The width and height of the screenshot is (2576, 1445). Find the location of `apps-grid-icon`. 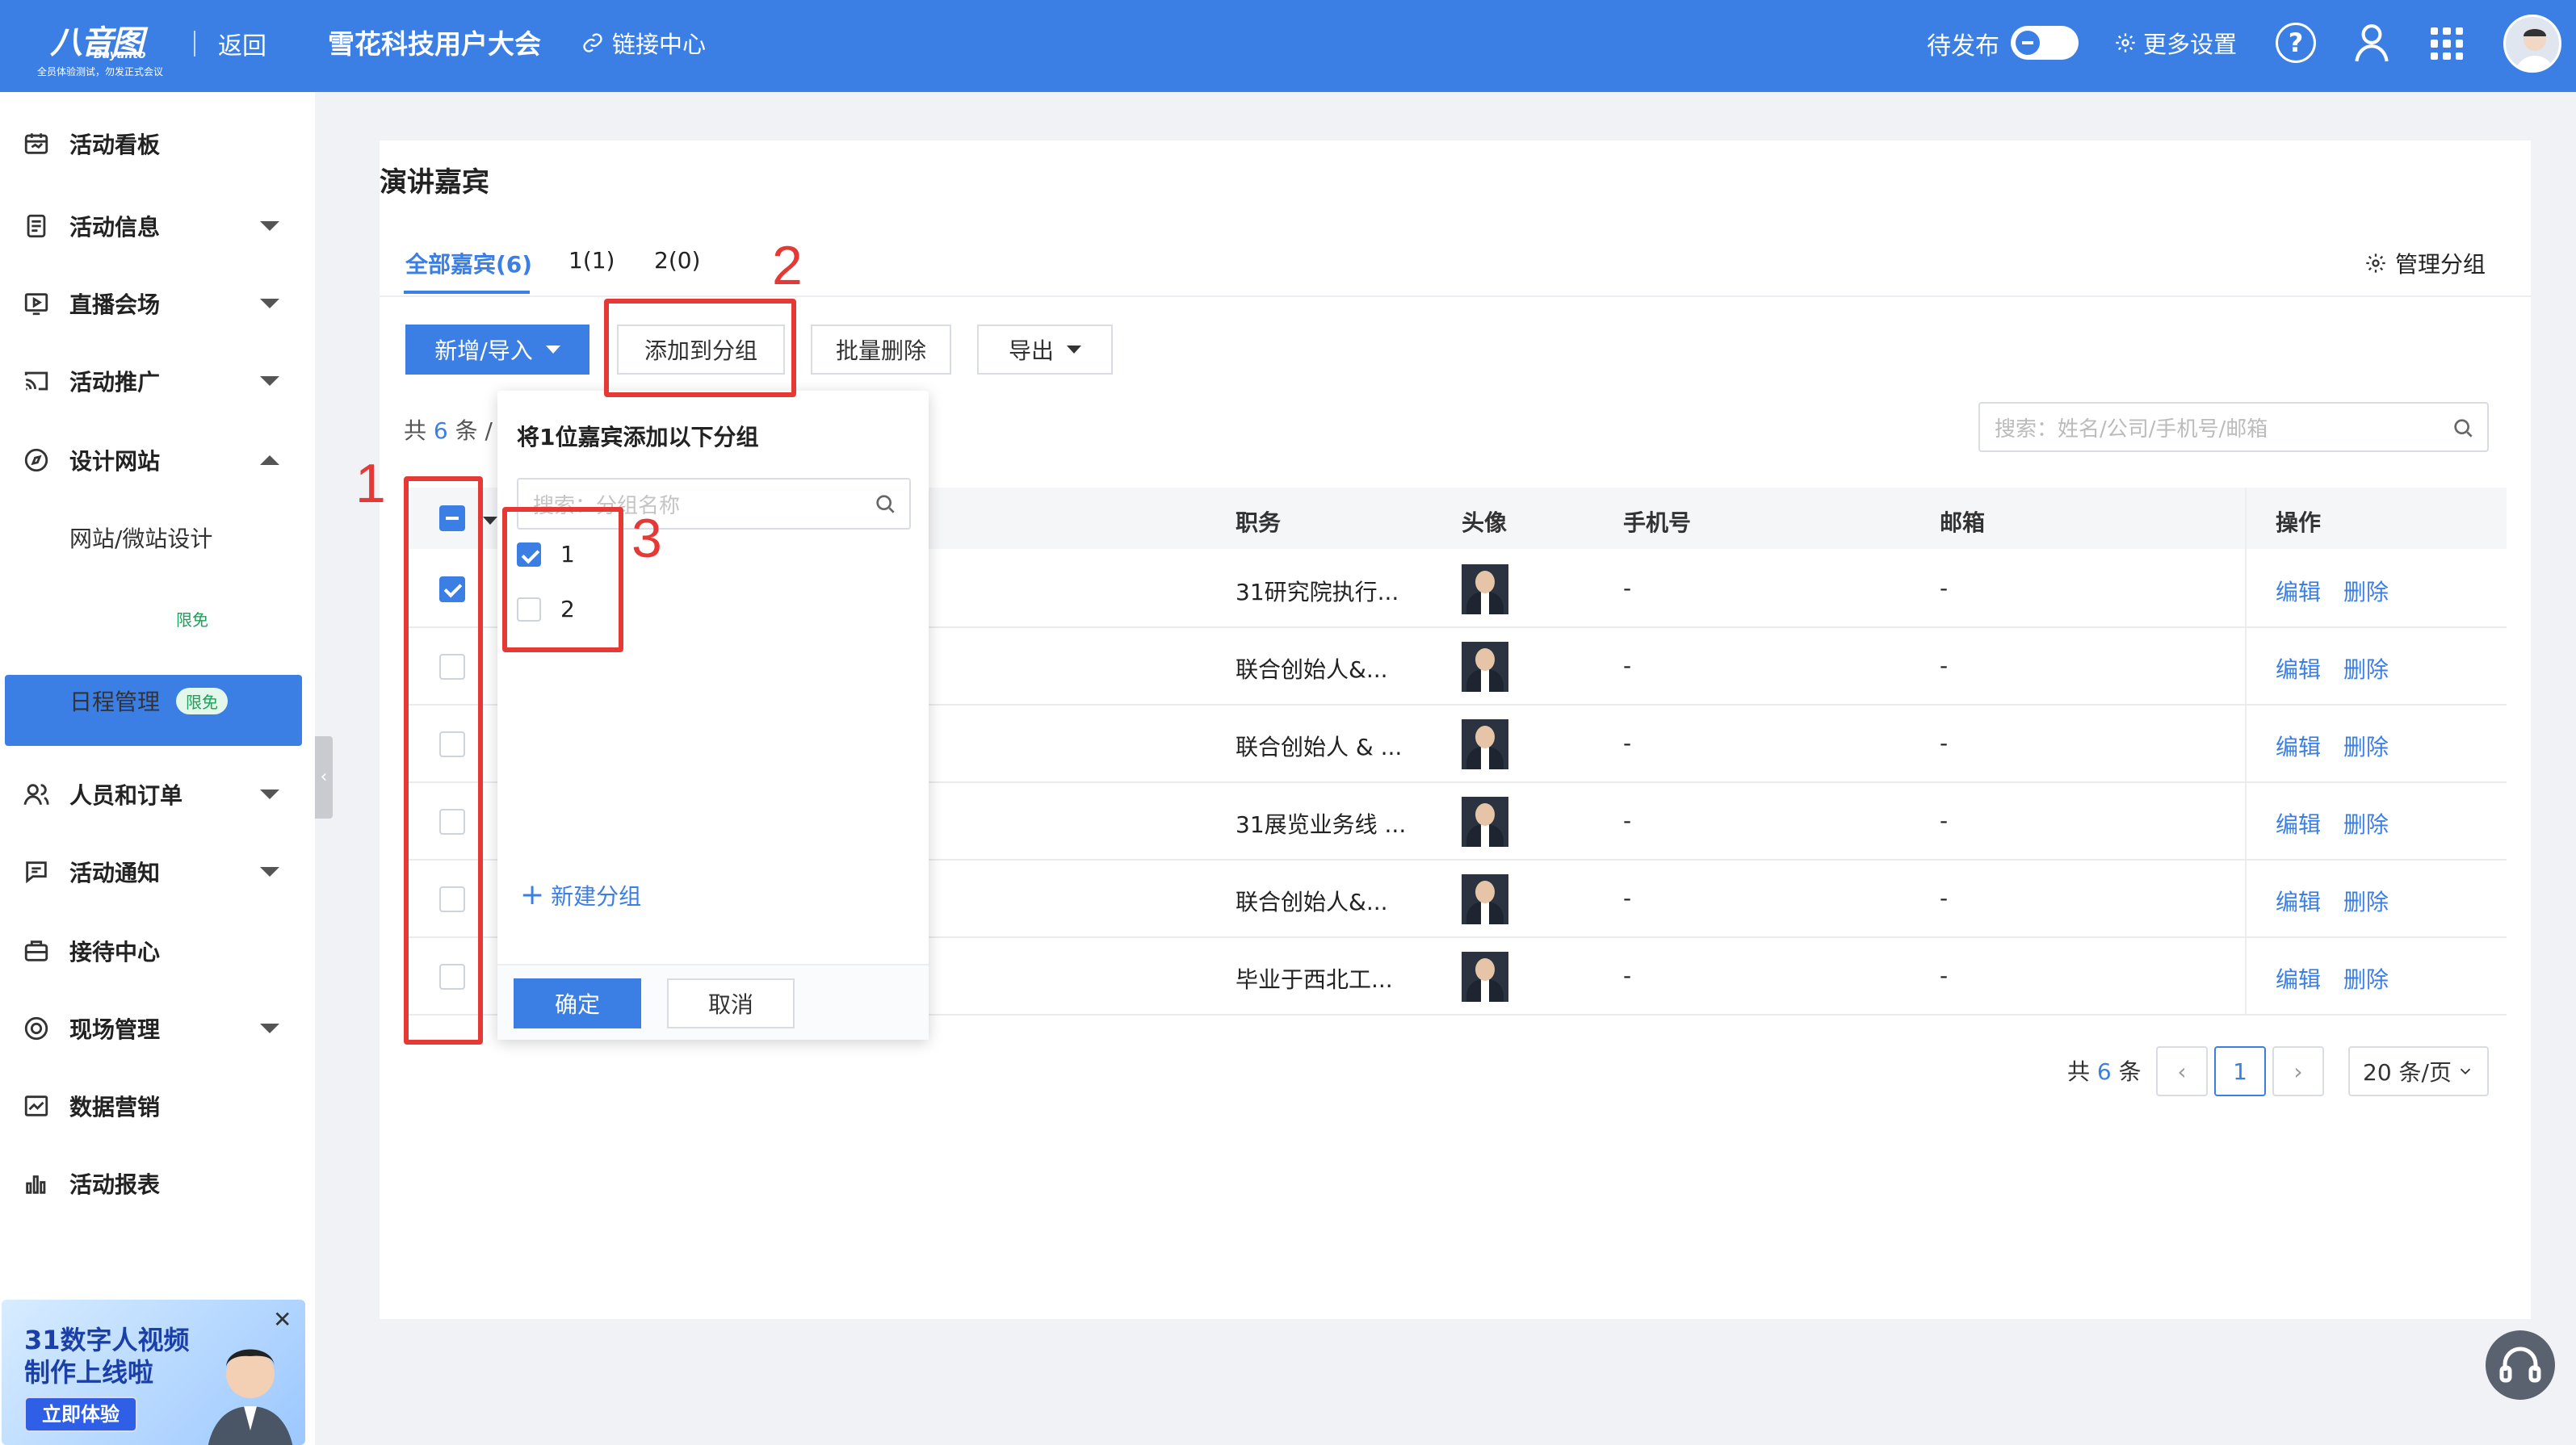

apps-grid-icon is located at coordinates (2447, 43).